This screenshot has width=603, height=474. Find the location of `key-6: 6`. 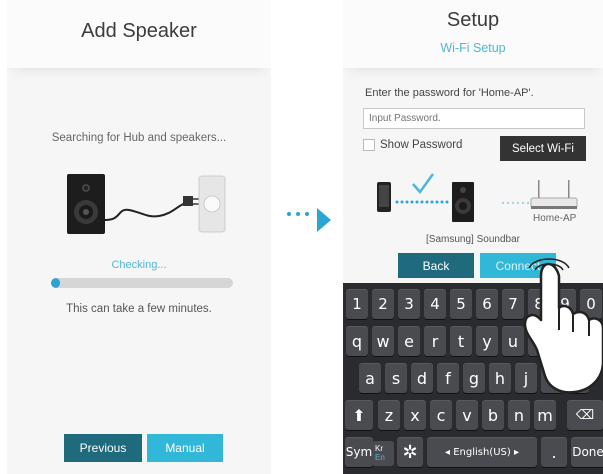

key-6: 6 is located at coordinates (487, 304).